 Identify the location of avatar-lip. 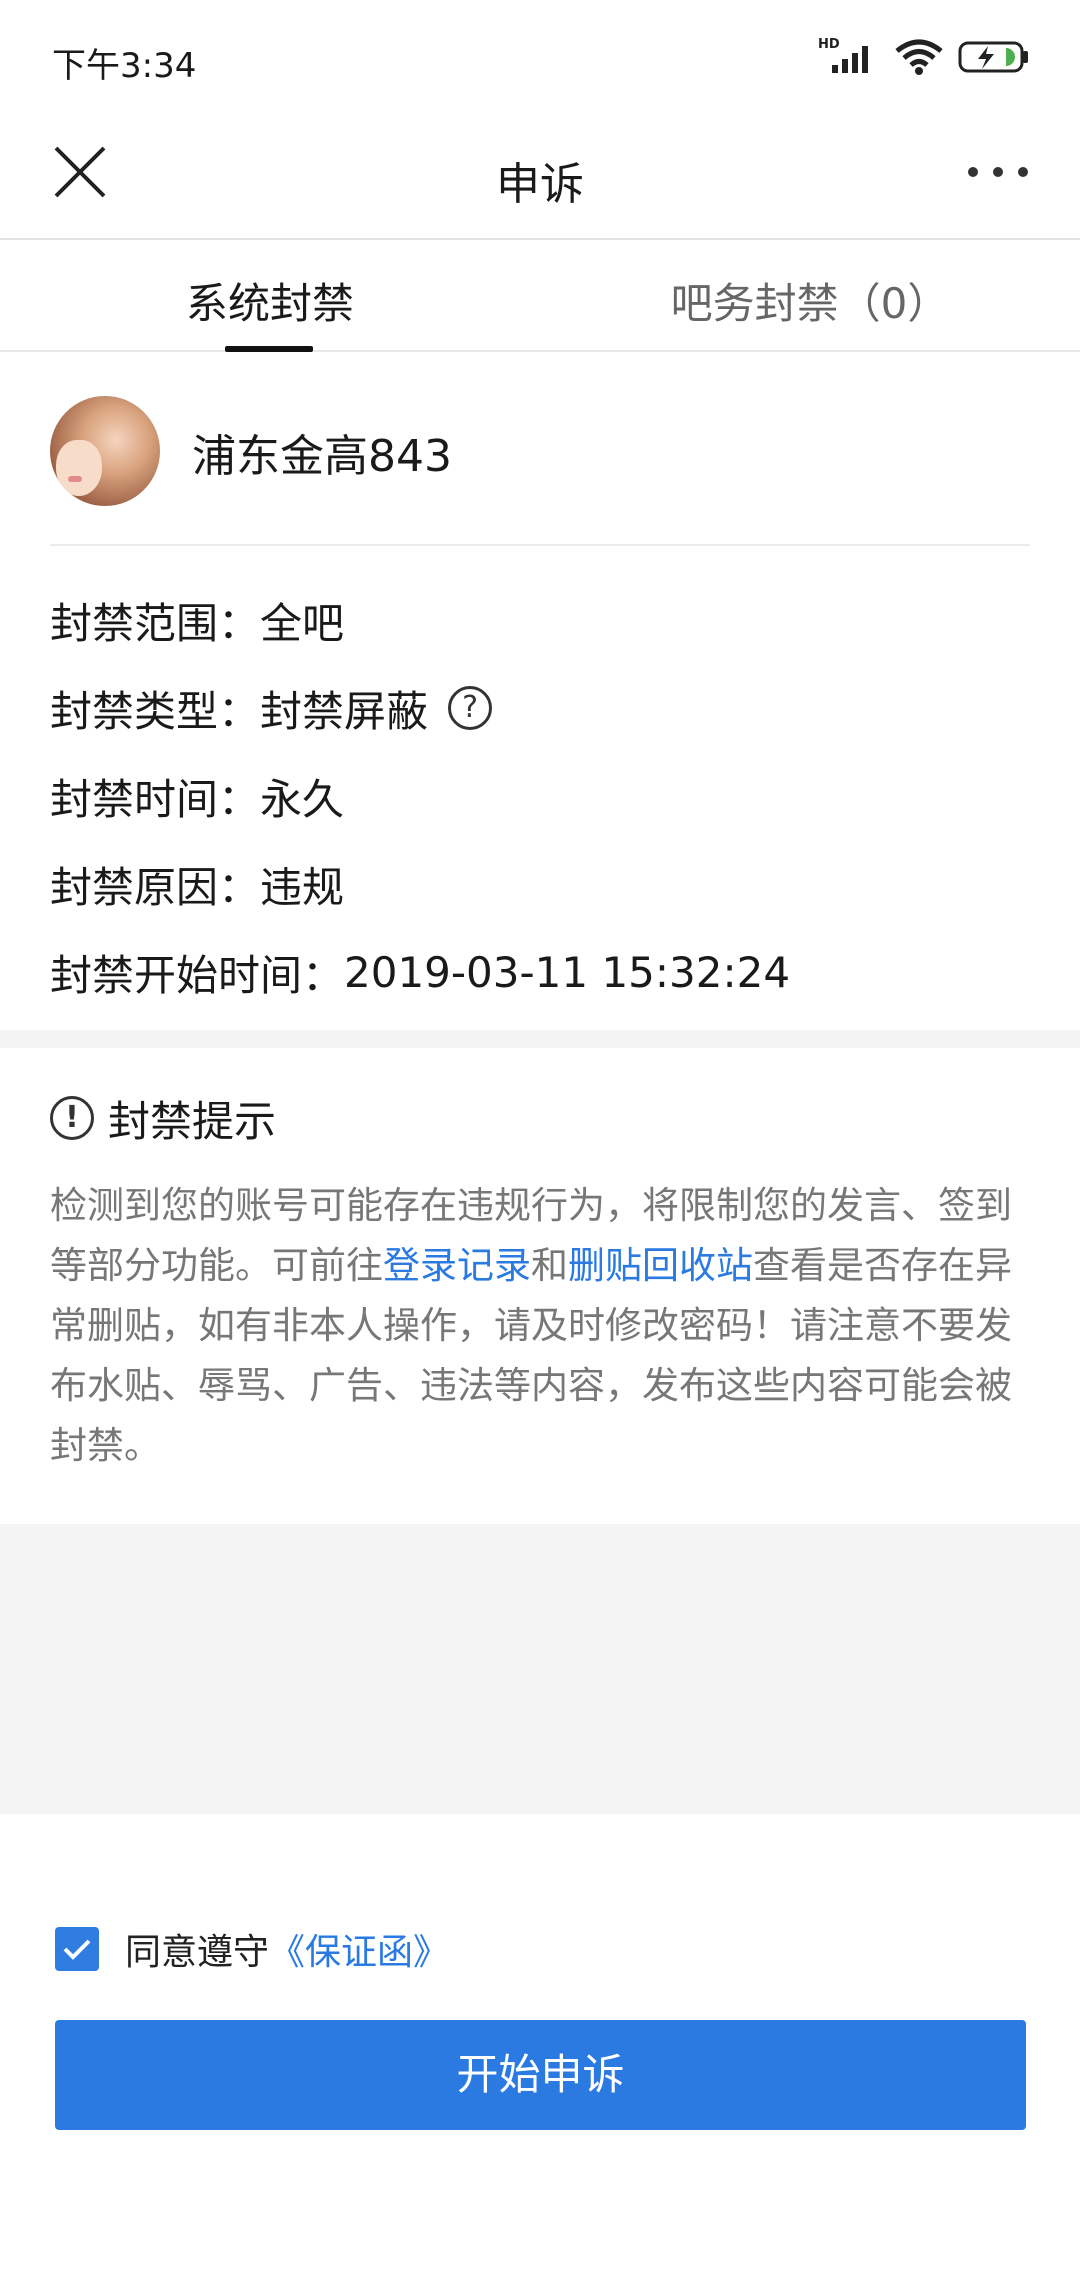
(75, 479).